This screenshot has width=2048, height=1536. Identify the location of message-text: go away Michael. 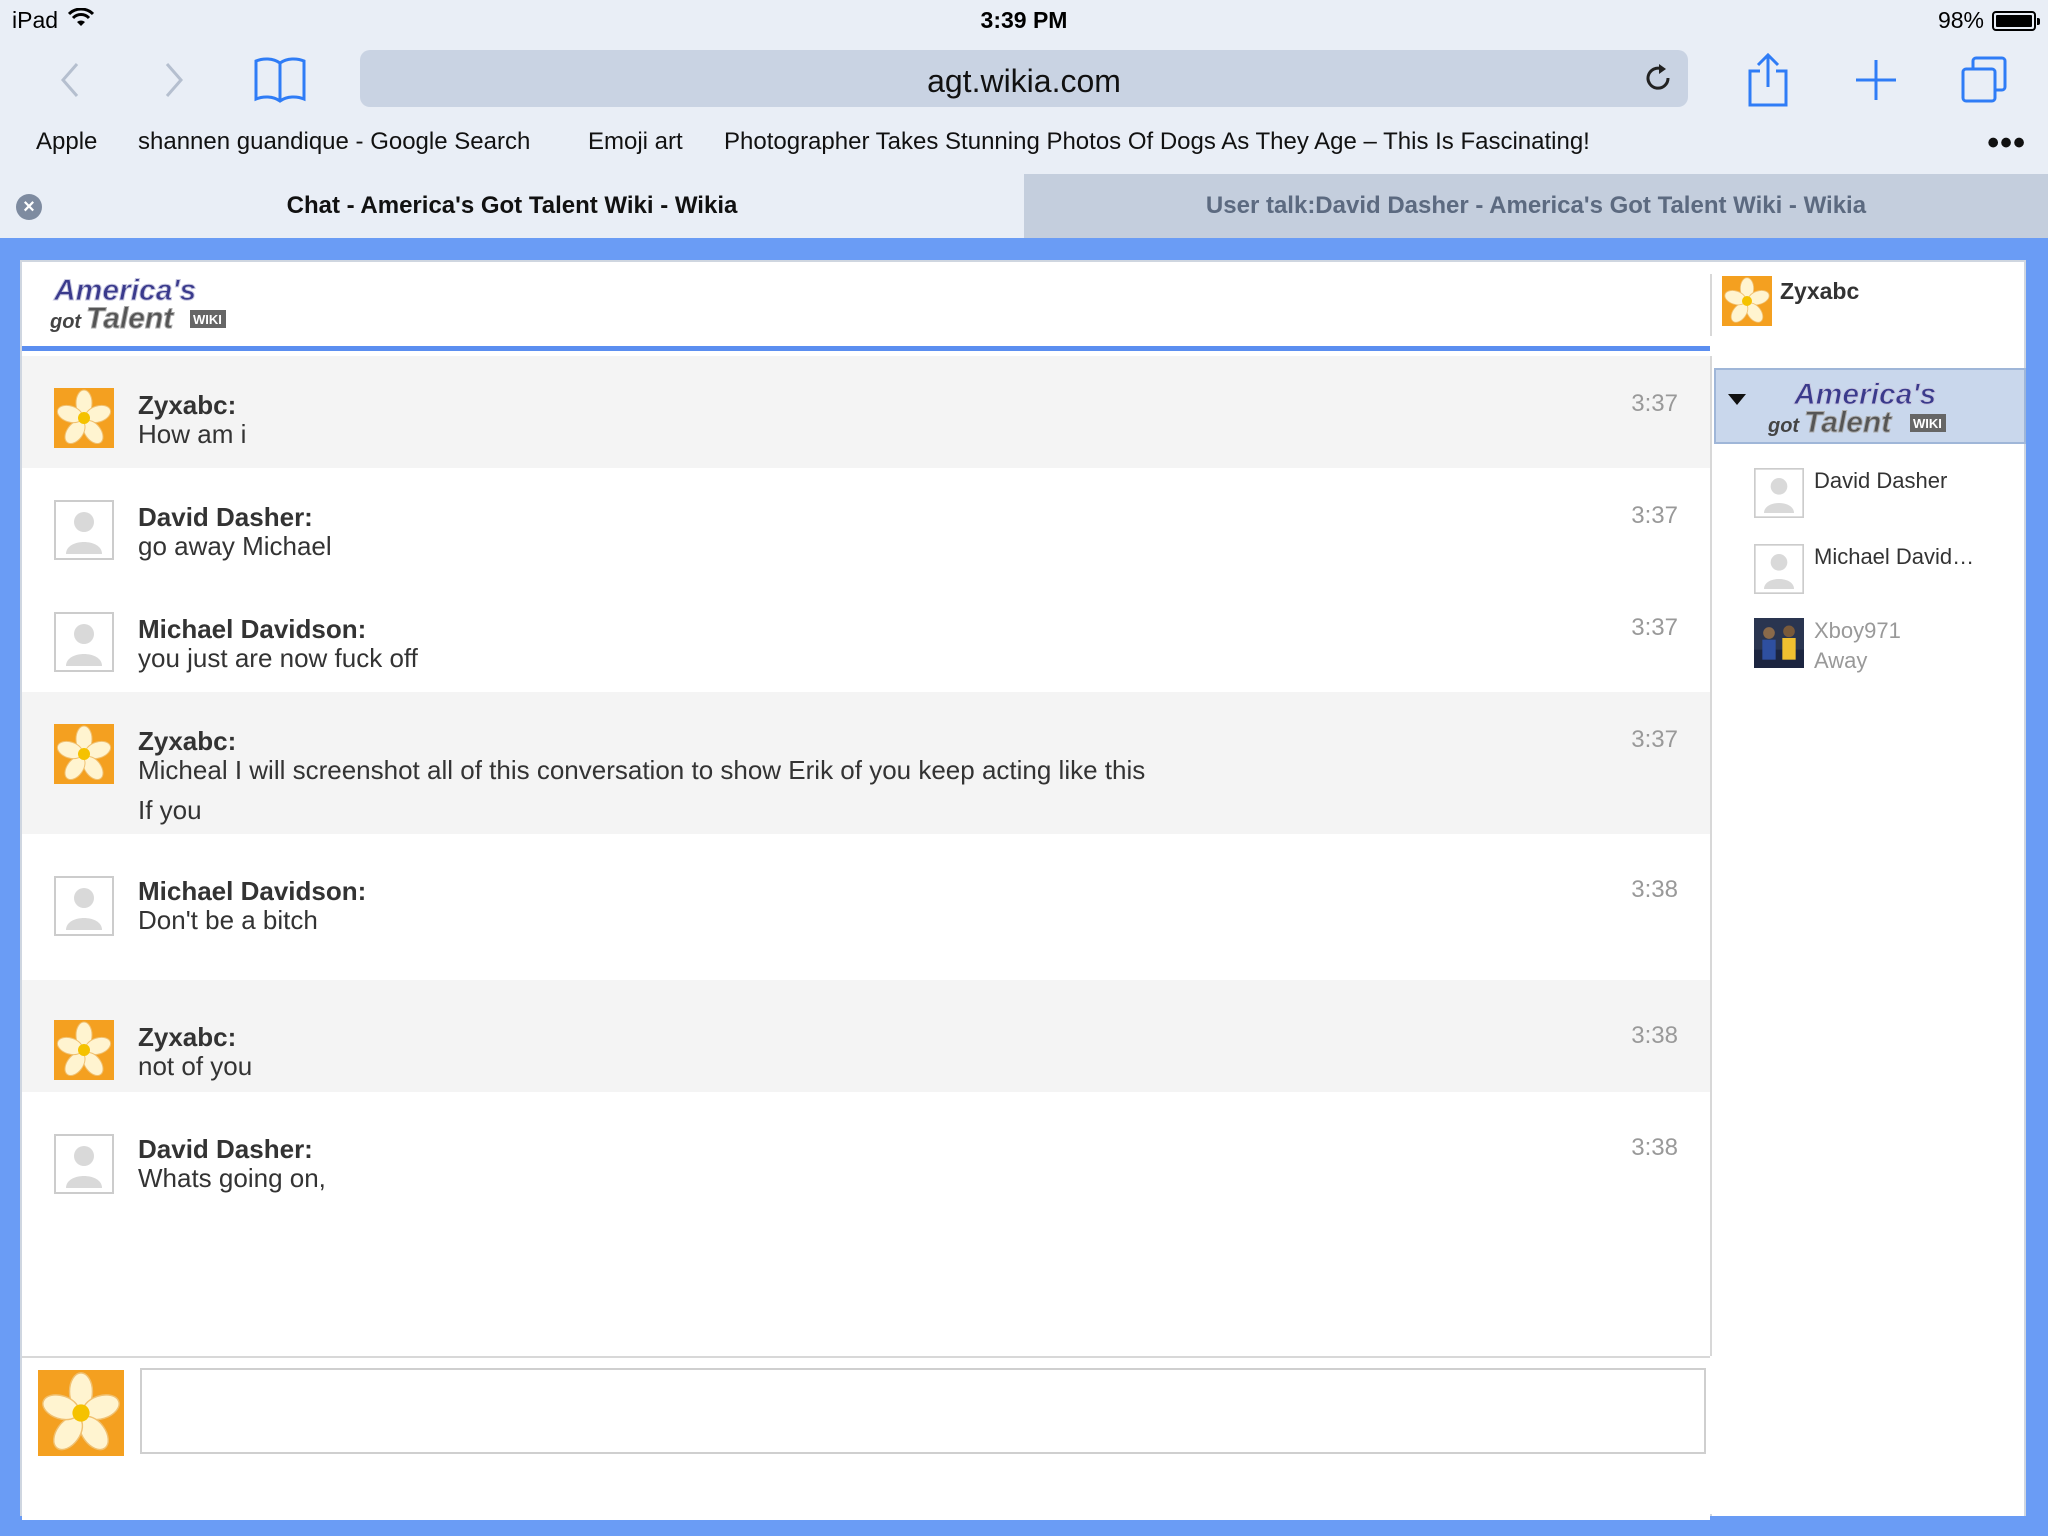
(235, 546).